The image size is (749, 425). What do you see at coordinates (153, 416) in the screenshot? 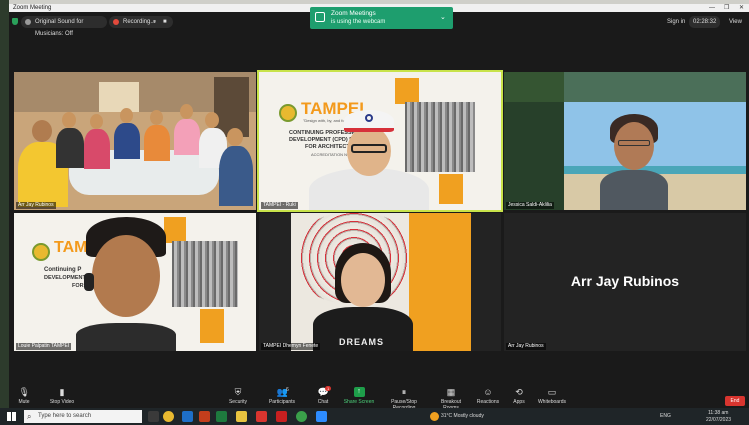
I see `task-view-icon` at bounding box center [153, 416].